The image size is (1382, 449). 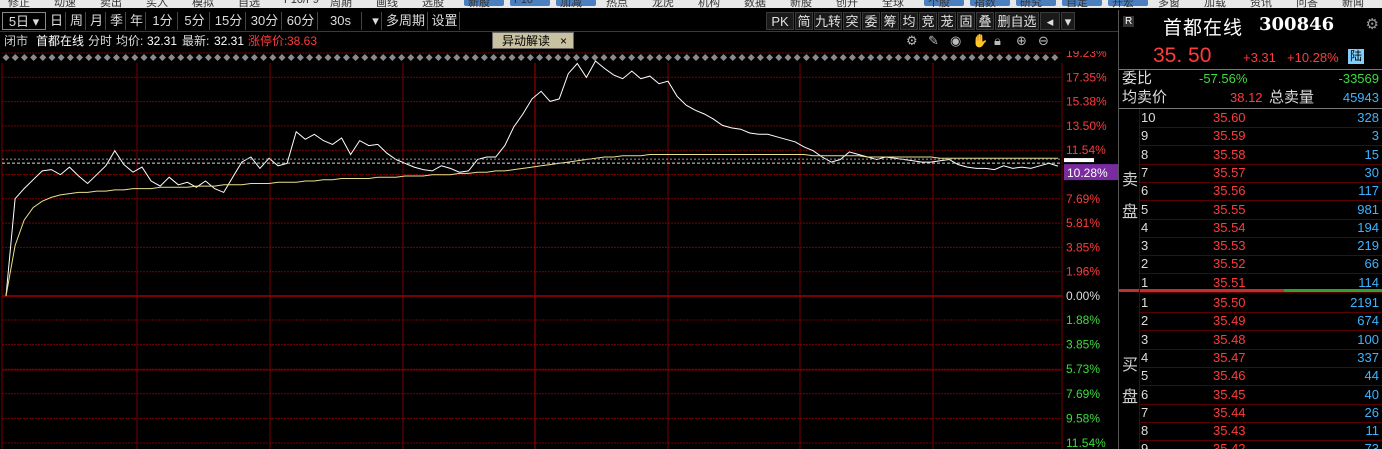 What do you see at coordinates (1250, 395) in the screenshot?
I see `buy-level-row: 6 35.45 40` at bounding box center [1250, 395].